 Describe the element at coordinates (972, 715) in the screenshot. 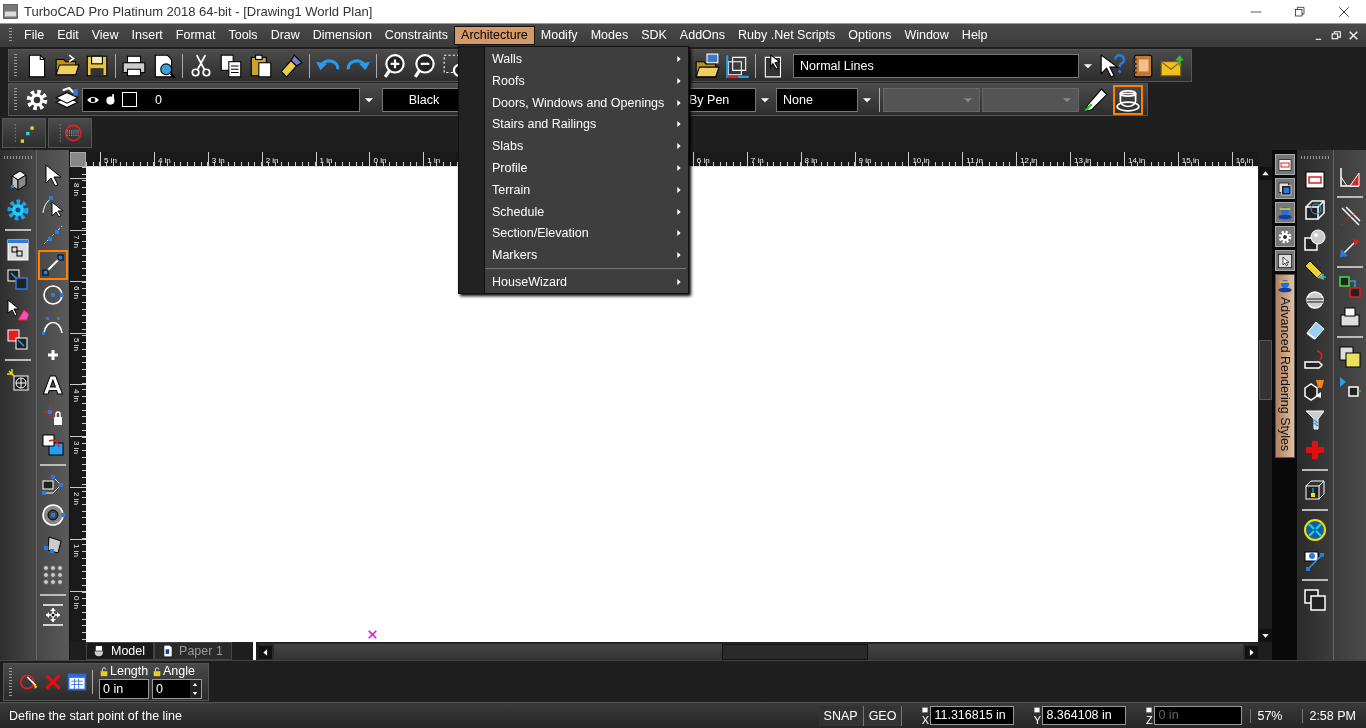

I see `coordinate-field: 11.316815 in` at that location.